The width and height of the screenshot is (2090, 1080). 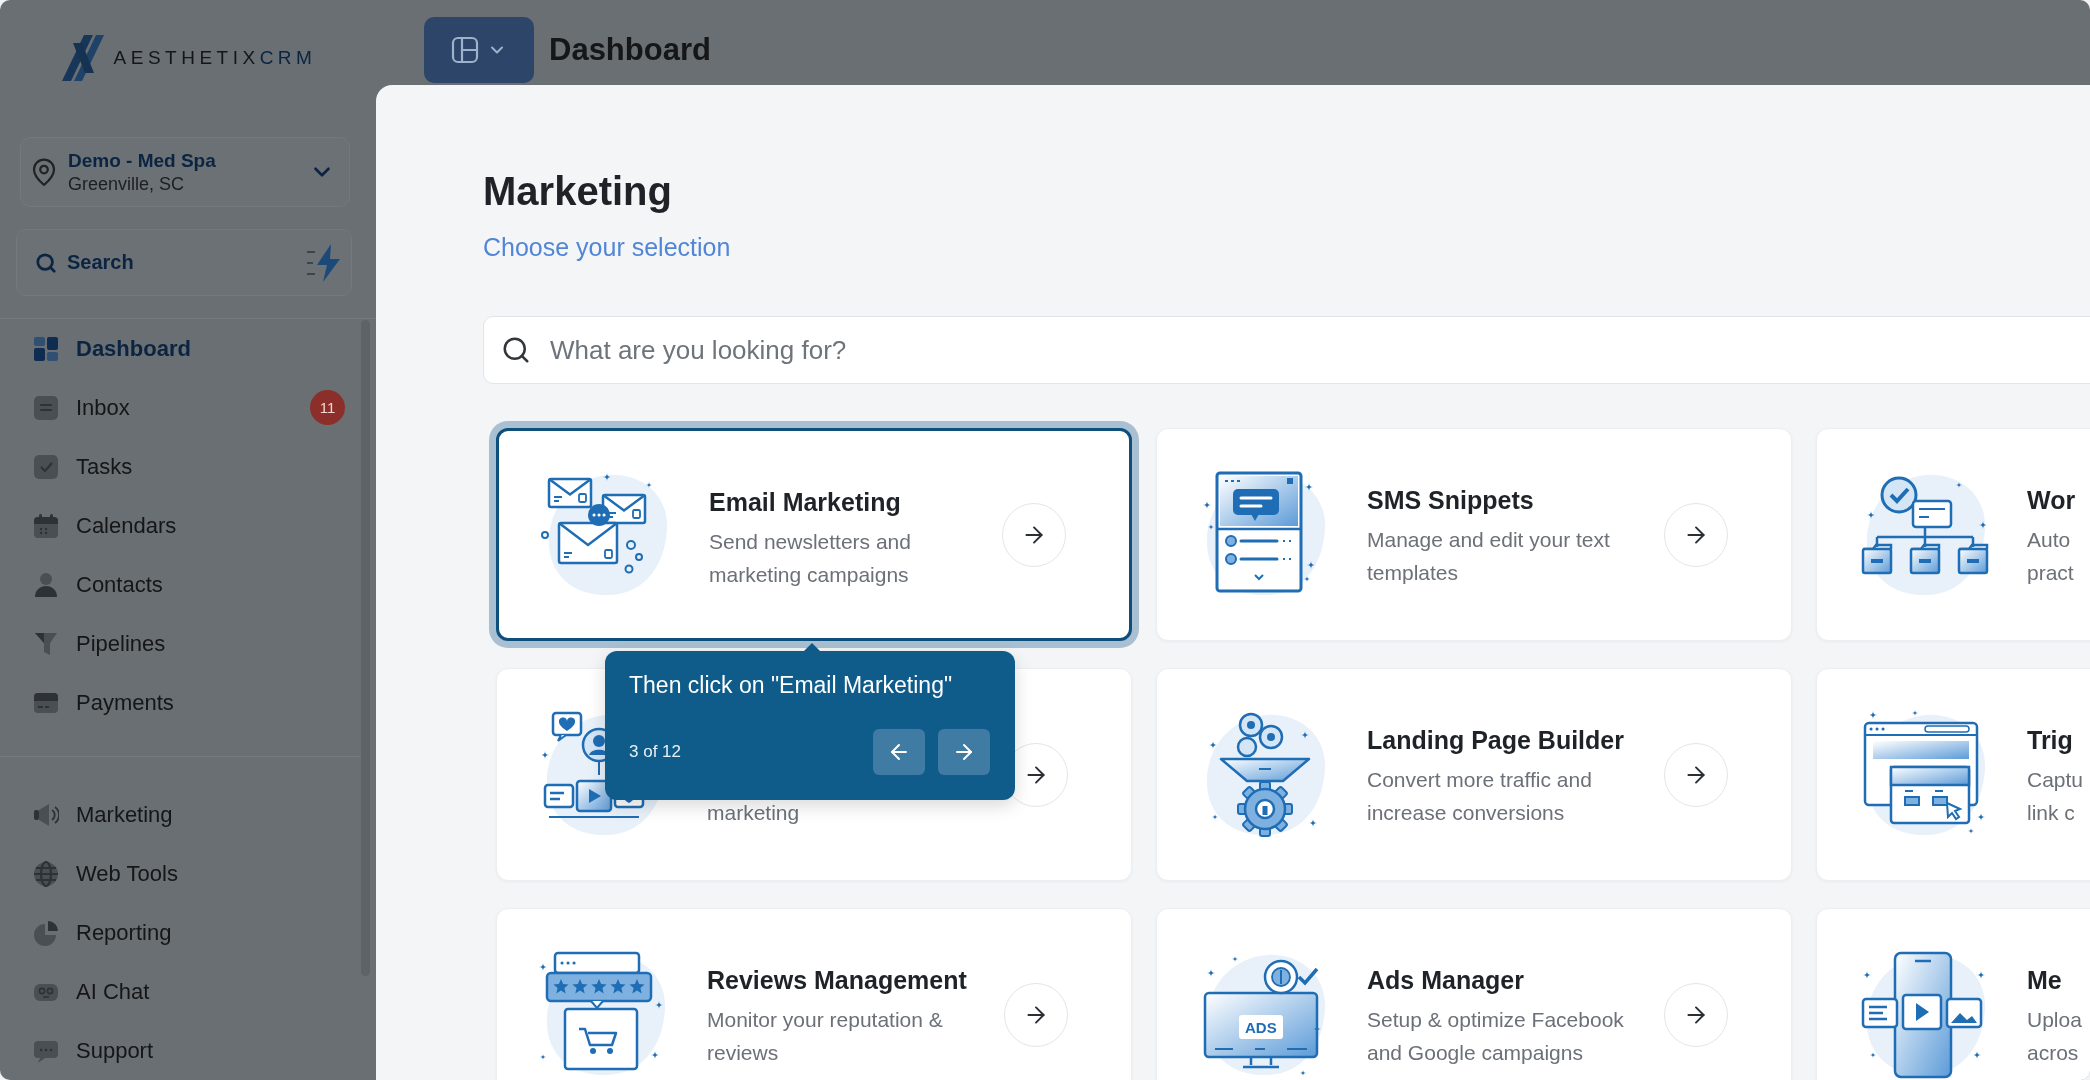 I want to click on modal-subtitle: Choose your selection, so click(x=607, y=247).